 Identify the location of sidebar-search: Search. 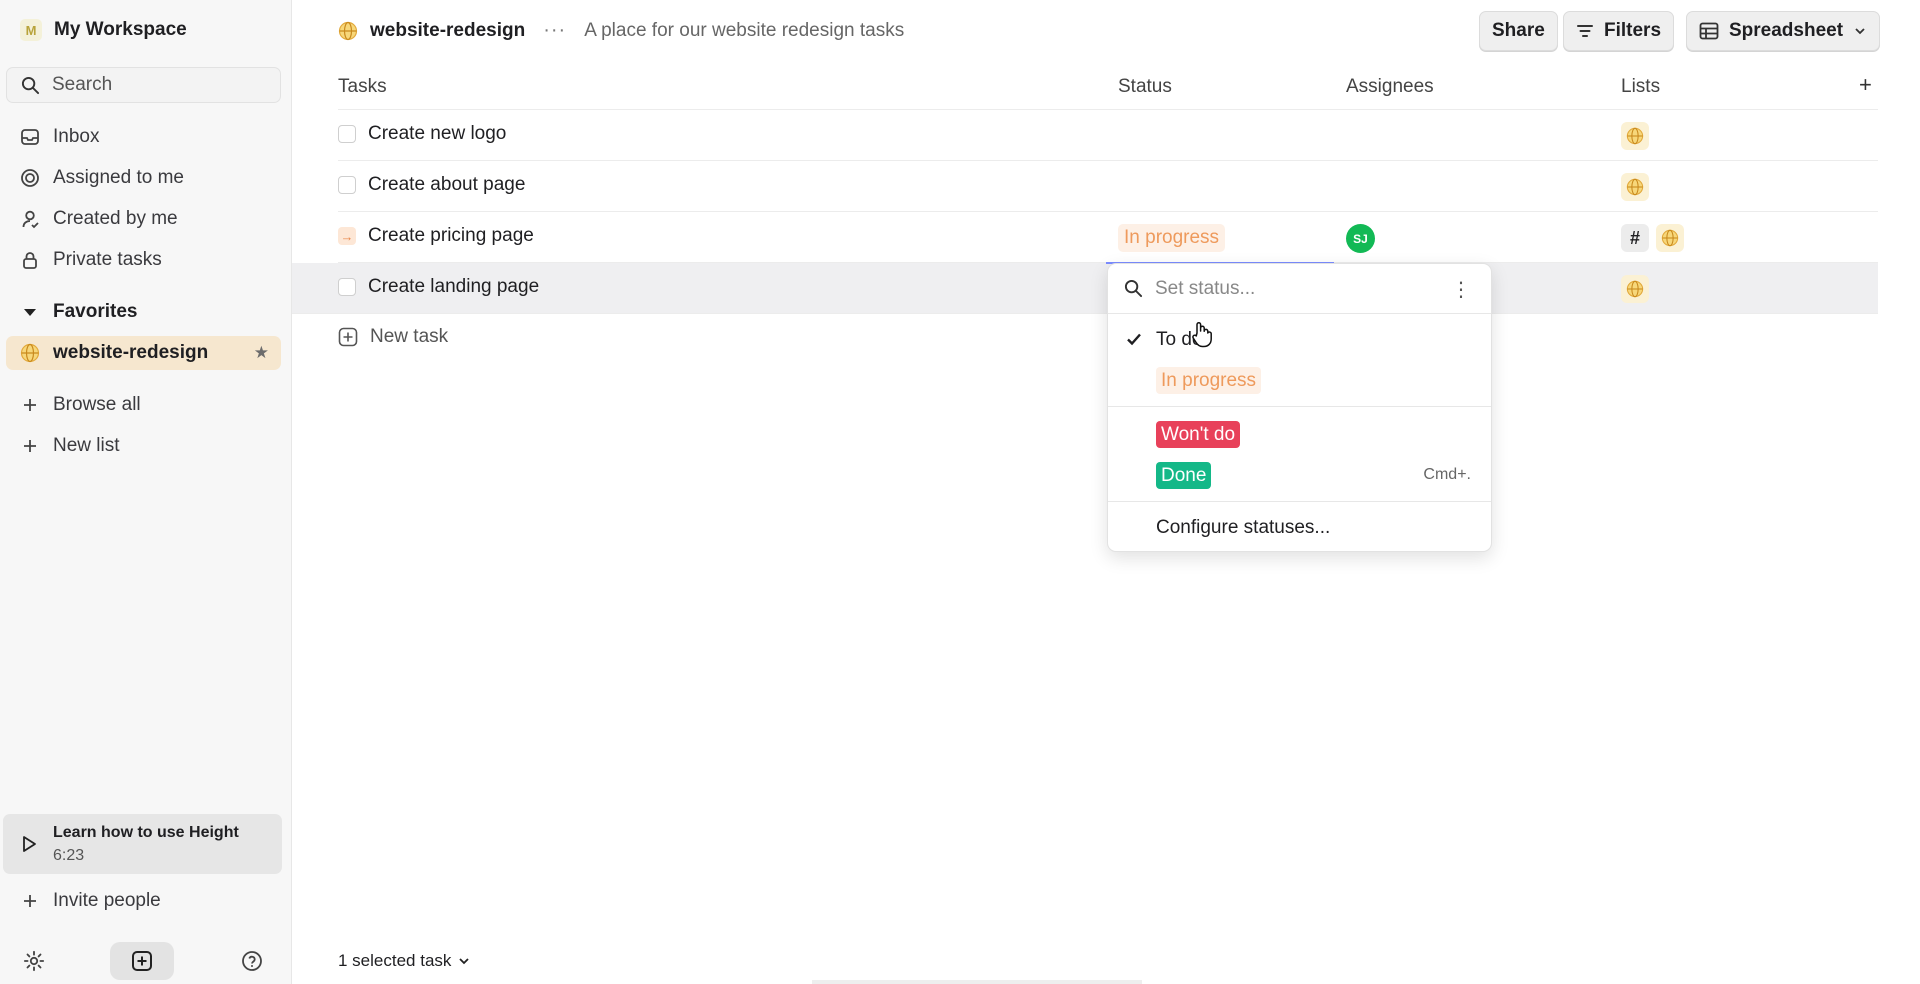
(143, 85).